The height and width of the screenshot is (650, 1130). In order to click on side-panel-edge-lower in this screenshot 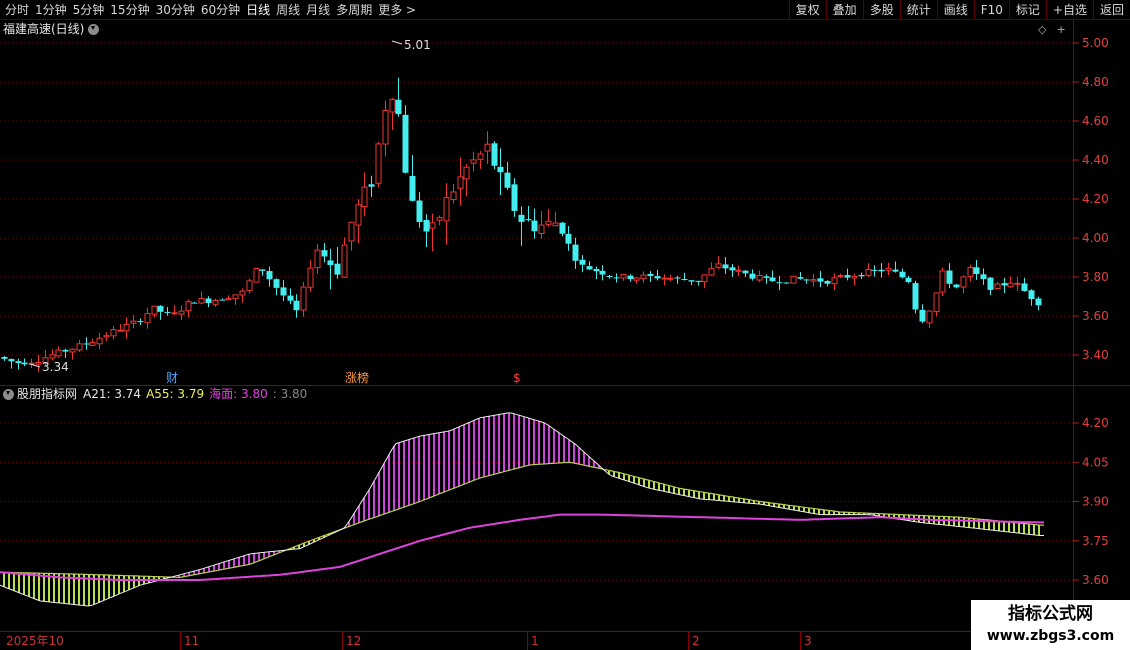, I will do `click(1124, 500)`.